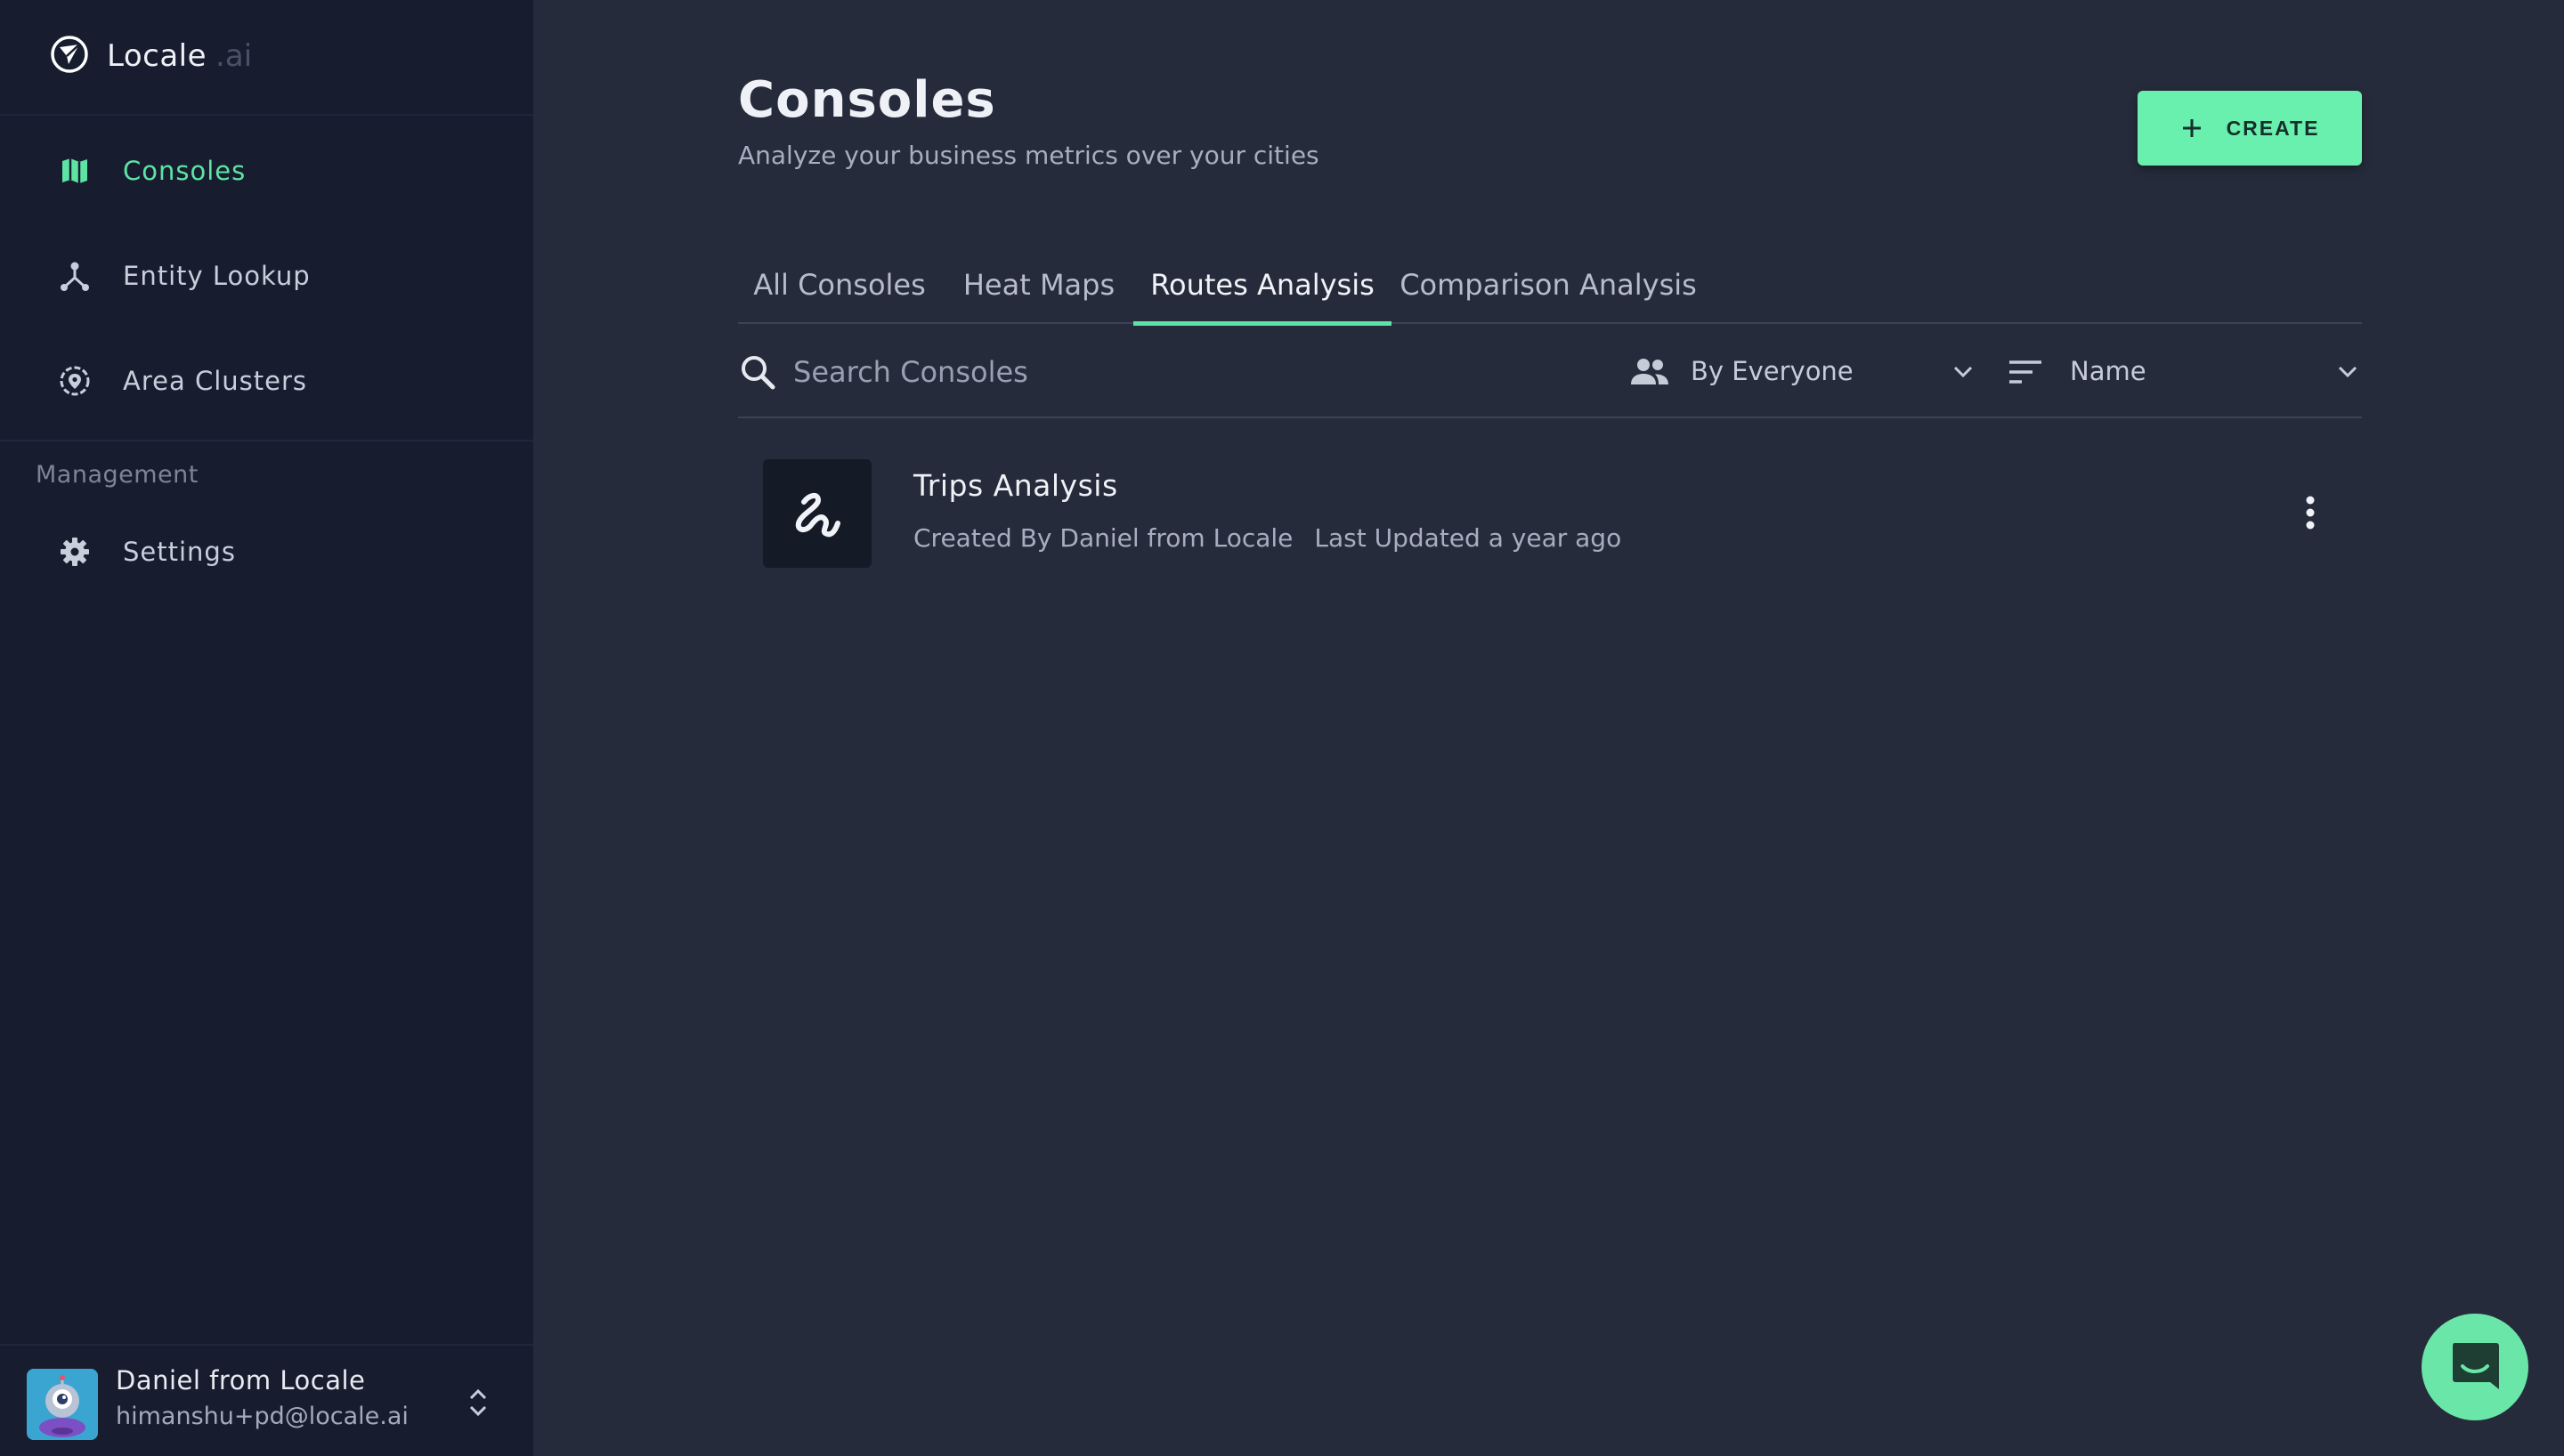  What do you see at coordinates (2108, 371) in the screenshot?
I see `sort-value: Name` at bounding box center [2108, 371].